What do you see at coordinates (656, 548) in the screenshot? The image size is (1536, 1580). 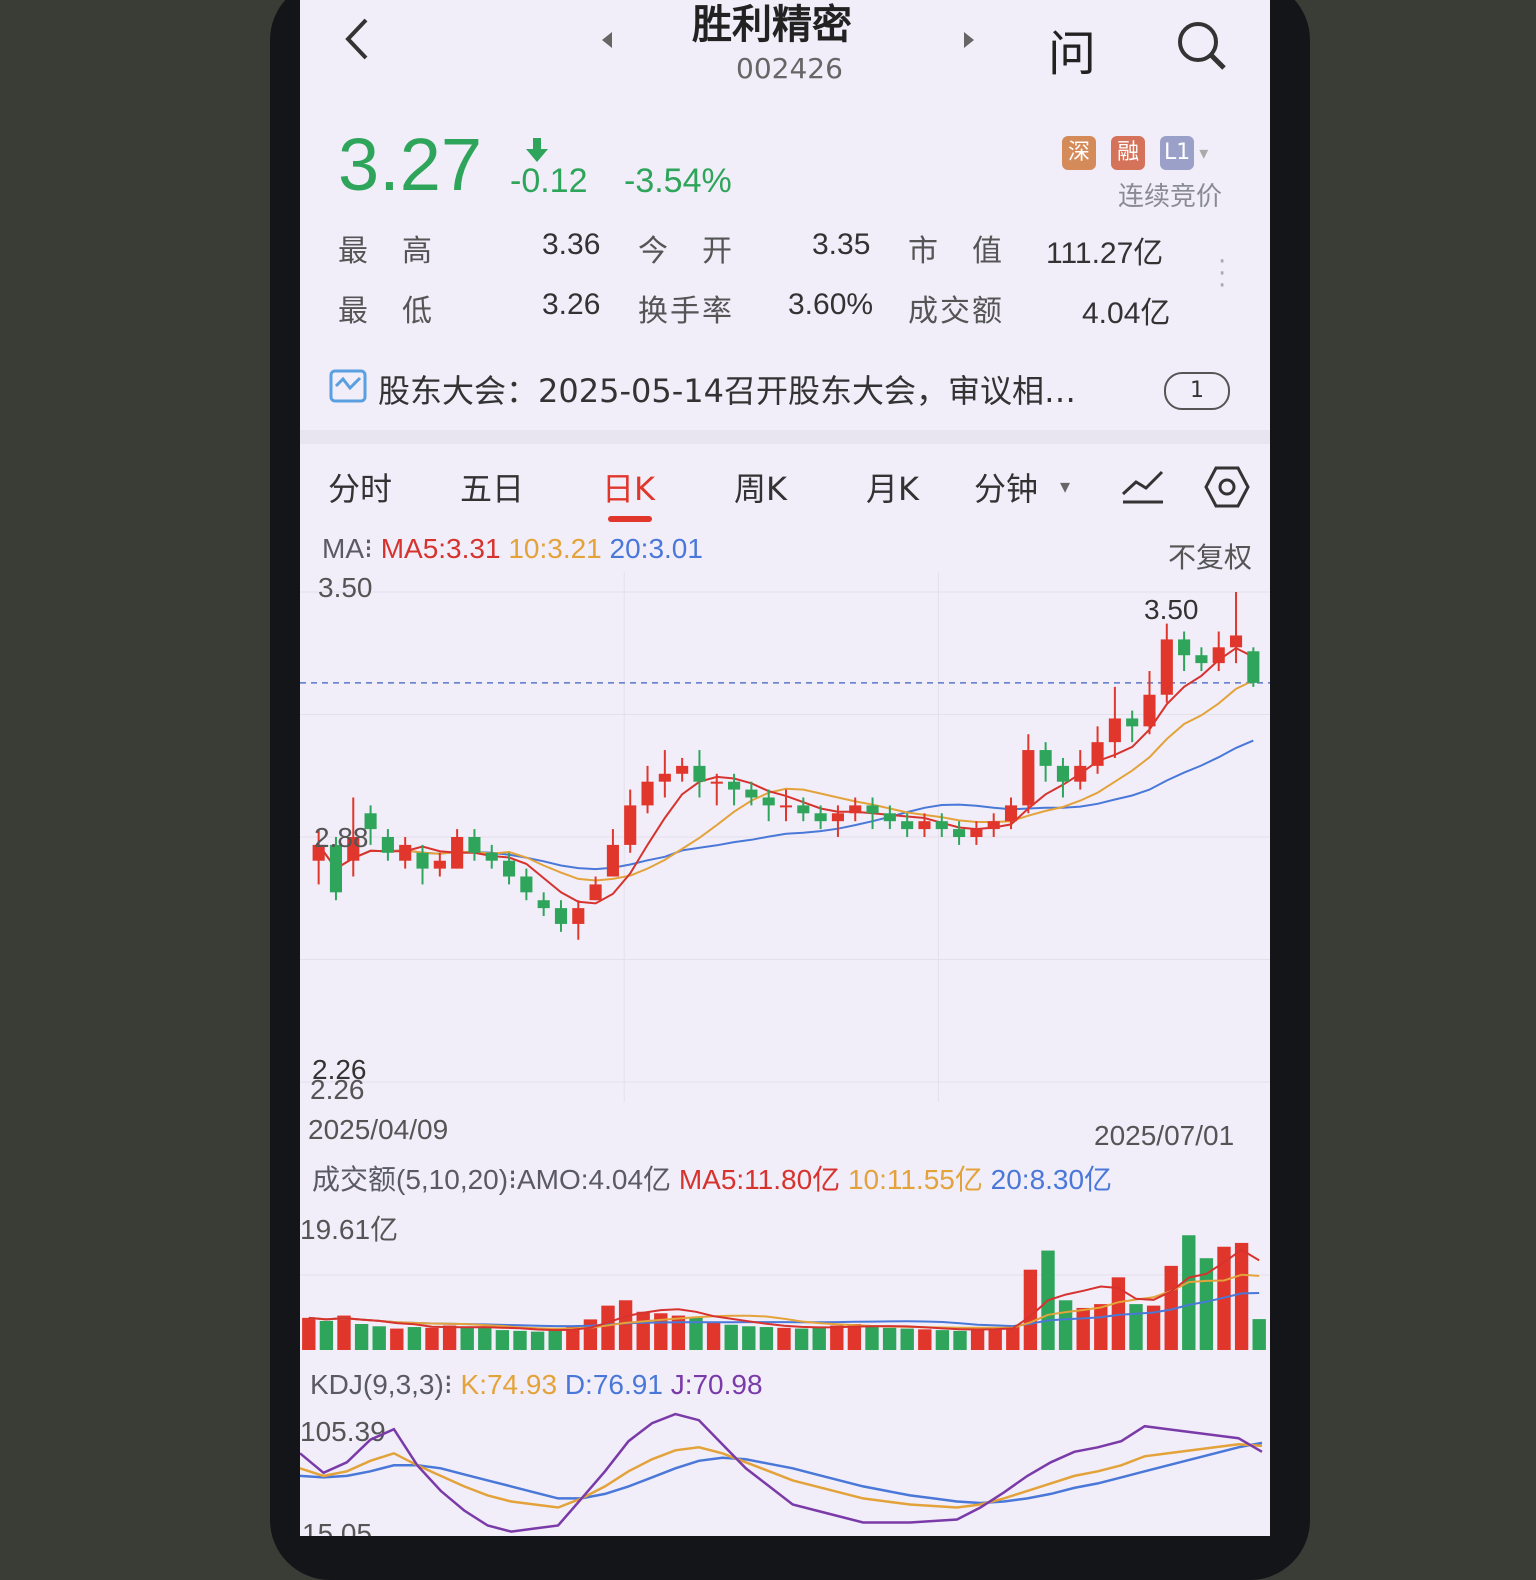 I see `ma20-value: 20:3.01` at bounding box center [656, 548].